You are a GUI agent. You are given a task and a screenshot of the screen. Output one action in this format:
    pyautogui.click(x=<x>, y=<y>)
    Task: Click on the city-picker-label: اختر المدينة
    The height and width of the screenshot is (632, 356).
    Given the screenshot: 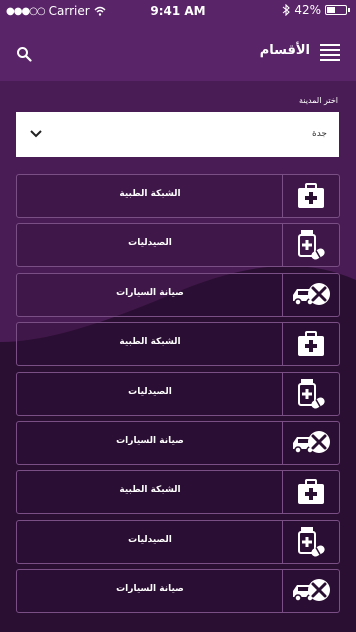 What is the action you would take?
    pyautogui.click(x=318, y=100)
    